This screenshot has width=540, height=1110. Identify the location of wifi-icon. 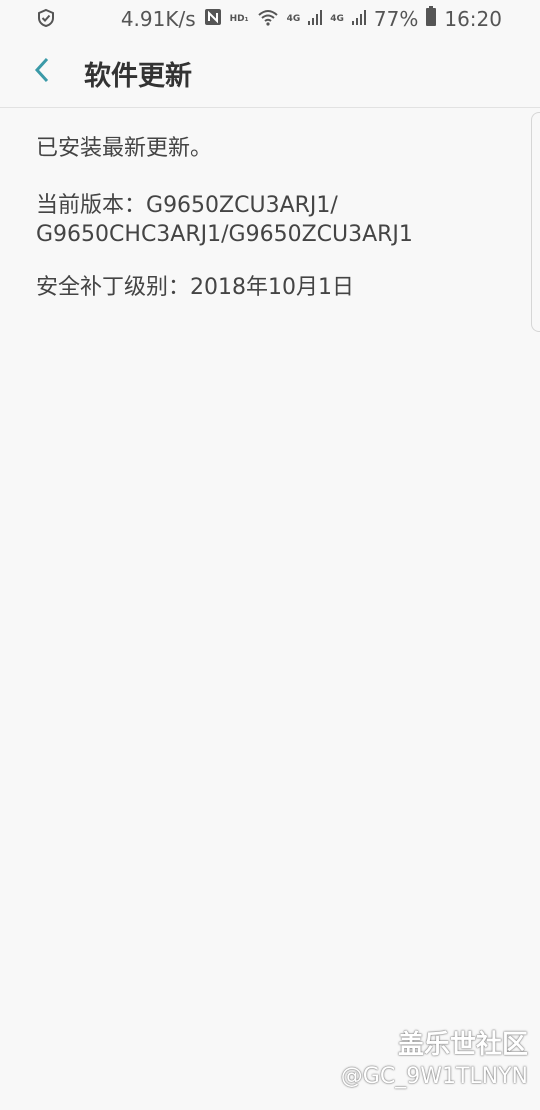
(268, 19).